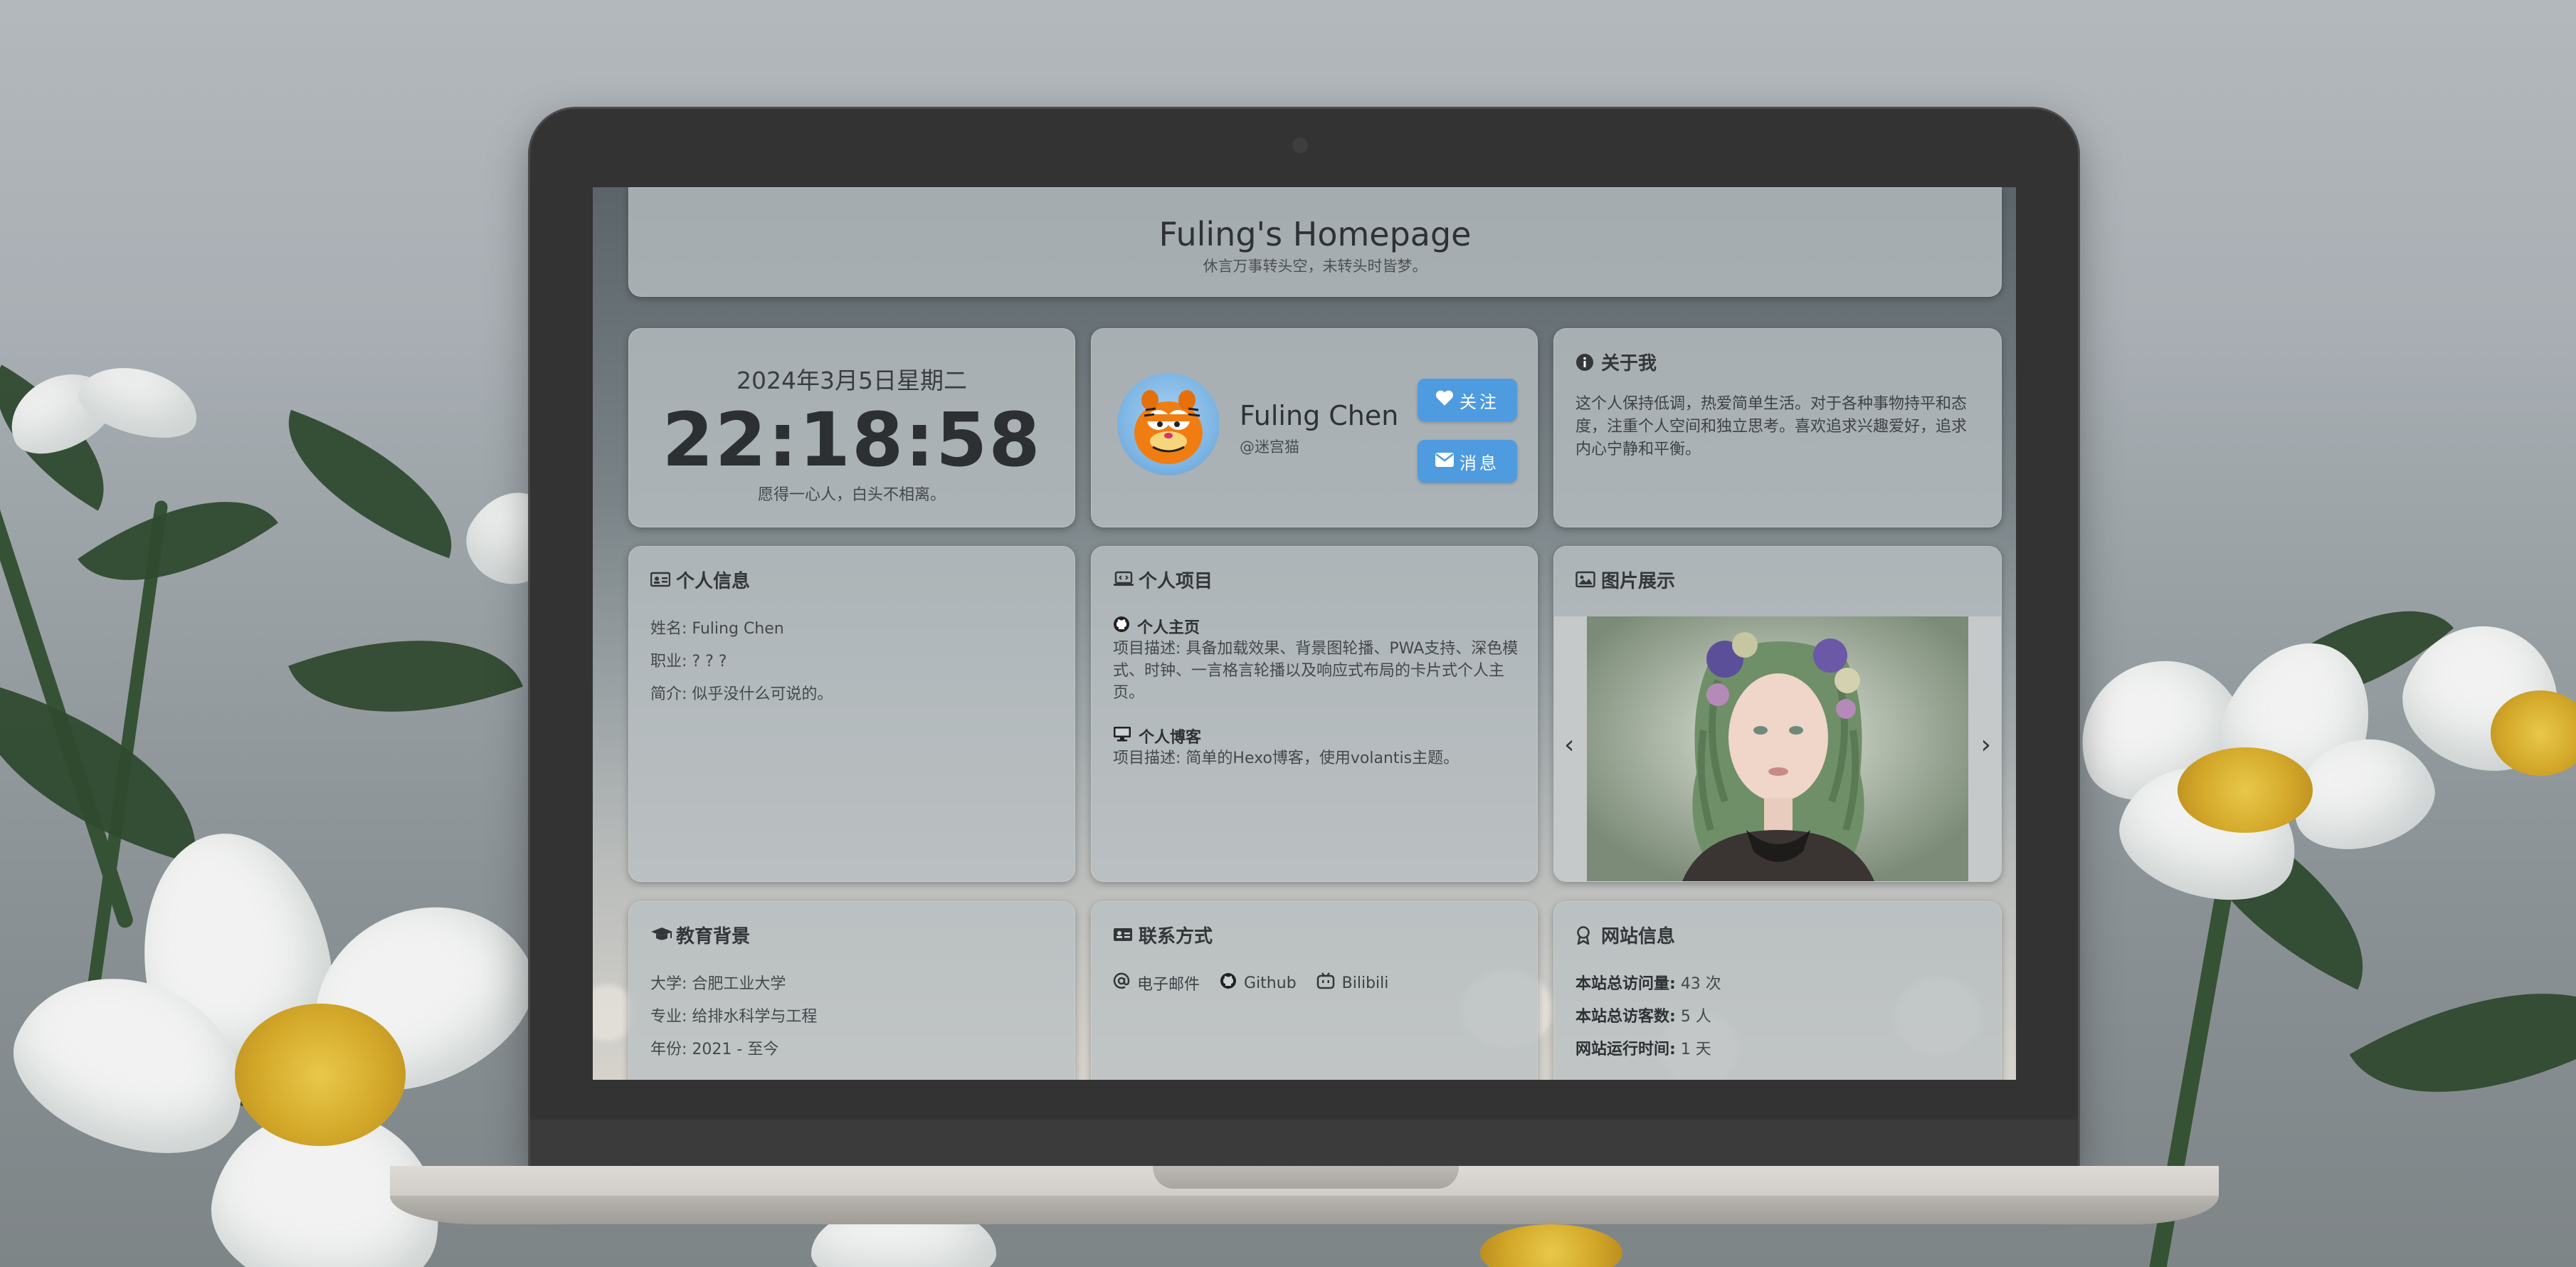  What do you see at coordinates (1306, 1177) in the screenshot?
I see `laptop-opening-notch` at bounding box center [1306, 1177].